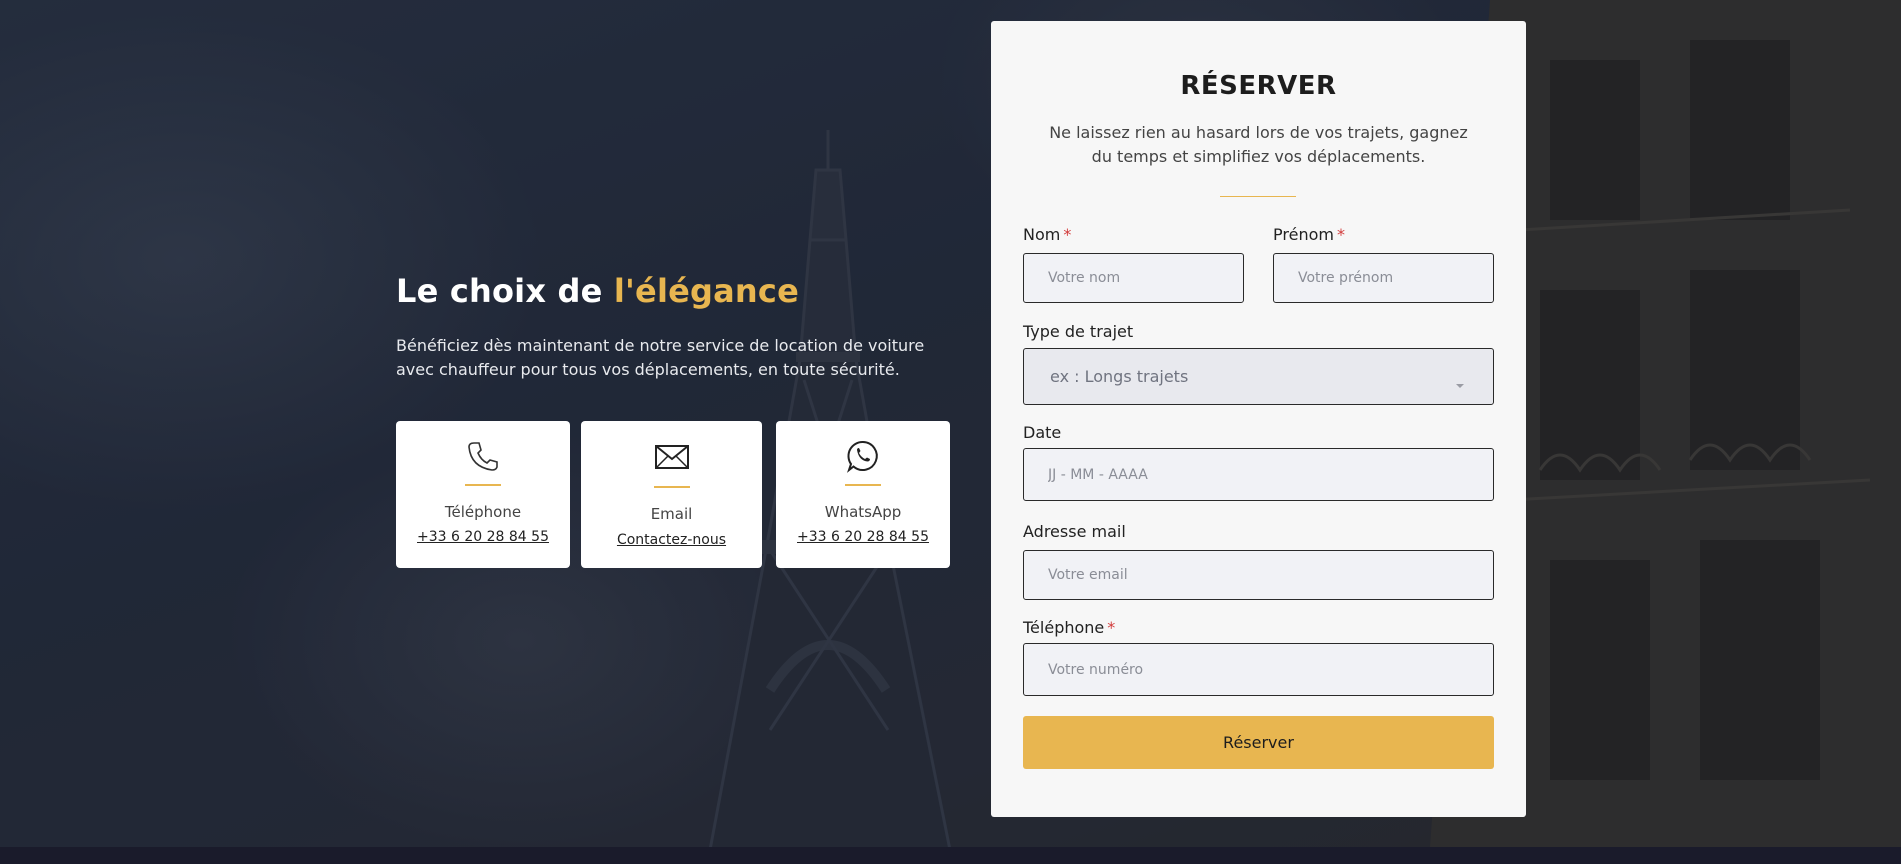 Image resolution: width=1901 pixels, height=864 pixels. What do you see at coordinates (1133, 278) in the screenshot?
I see `nom-input` at bounding box center [1133, 278].